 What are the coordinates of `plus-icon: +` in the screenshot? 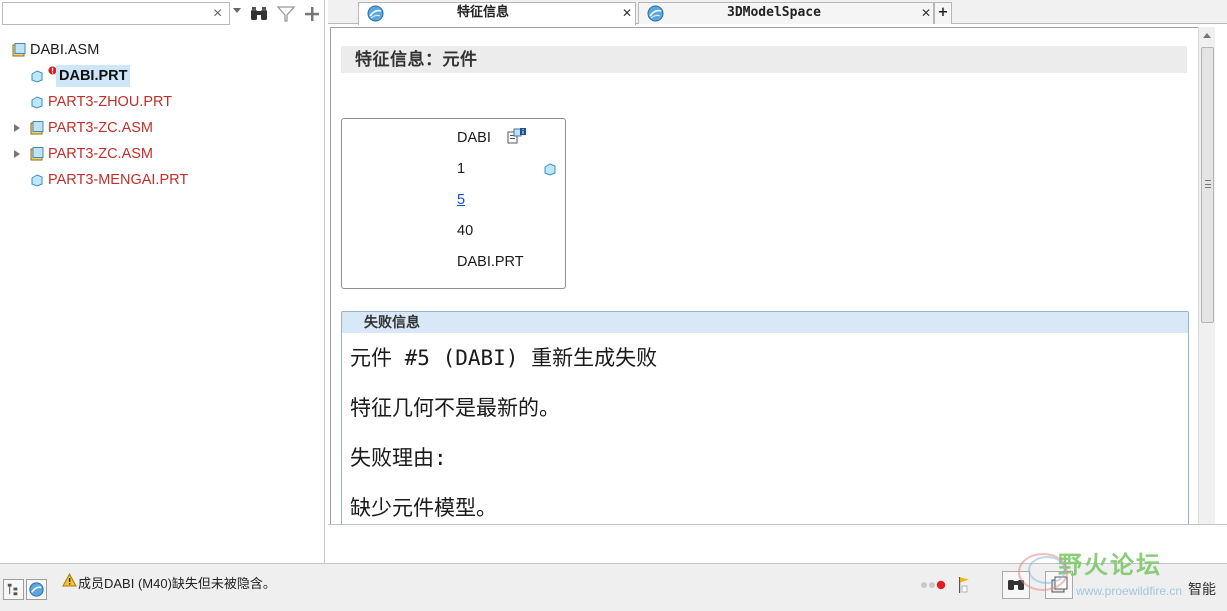 It's located at (943, 12).